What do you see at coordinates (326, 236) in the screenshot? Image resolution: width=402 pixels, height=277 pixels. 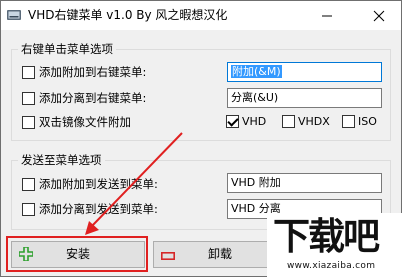 I see `watermark-logo: 下载吧` at bounding box center [326, 236].